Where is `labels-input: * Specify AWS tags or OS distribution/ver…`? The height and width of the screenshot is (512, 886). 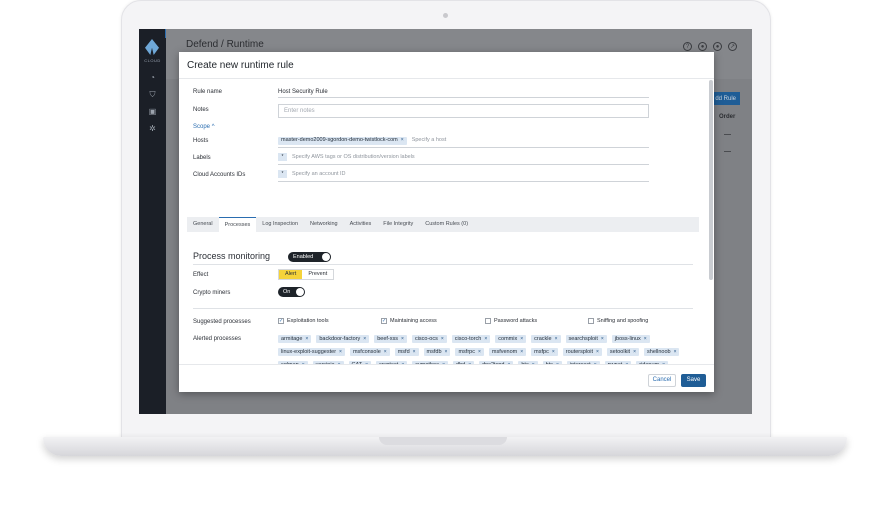
labels-input: * Specify AWS tags or OS distribution/ver… is located at coordinates (463, 159).